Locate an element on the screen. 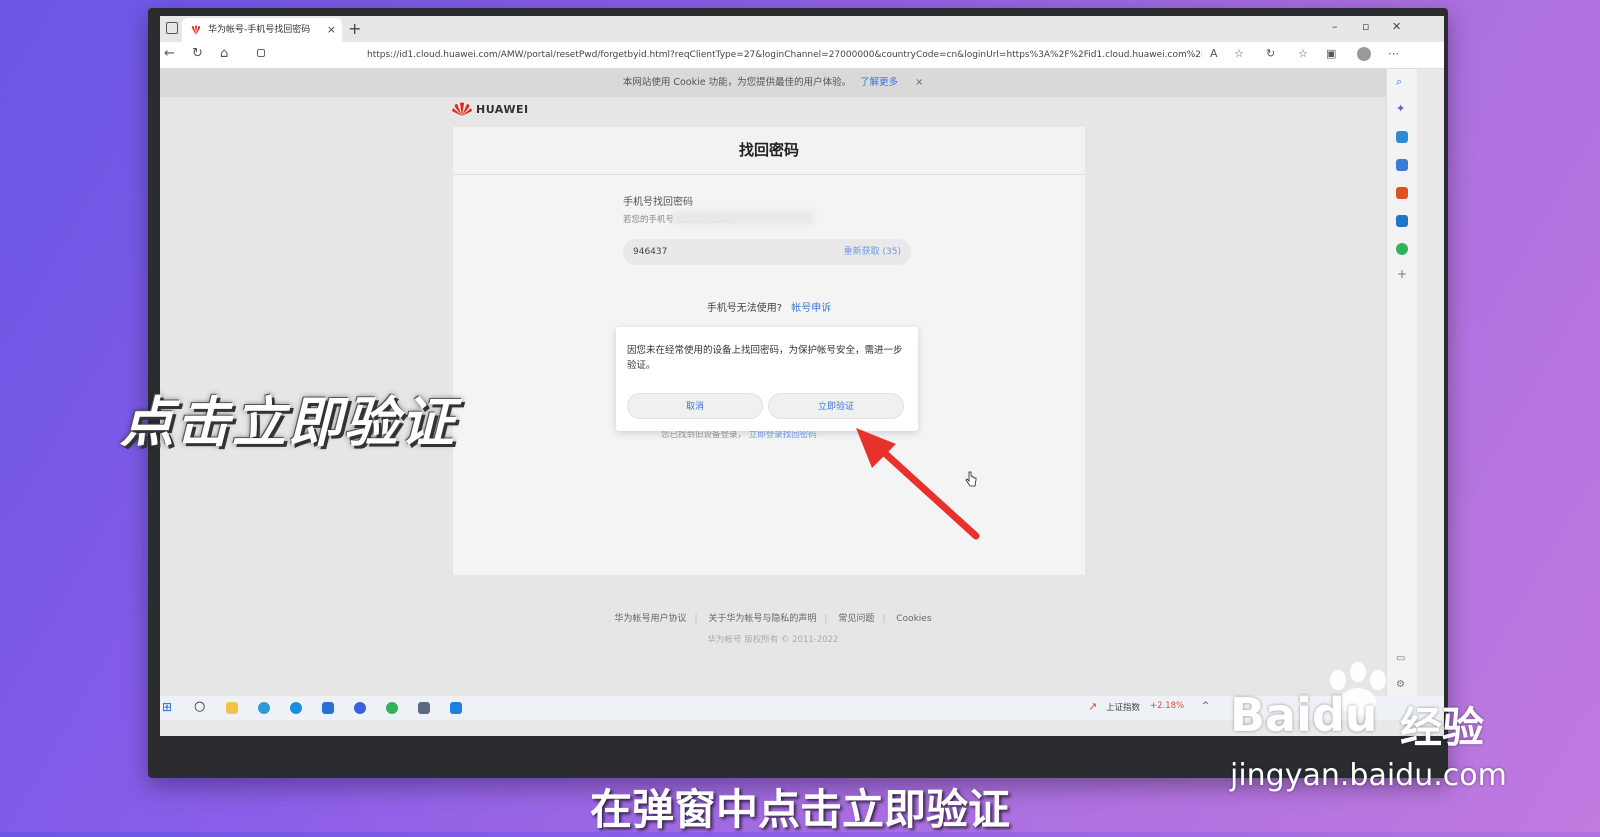 Image resolution: width=1600 pixels, height=837 pixels. tab-actions-icon is located at coordinates (172, 28).